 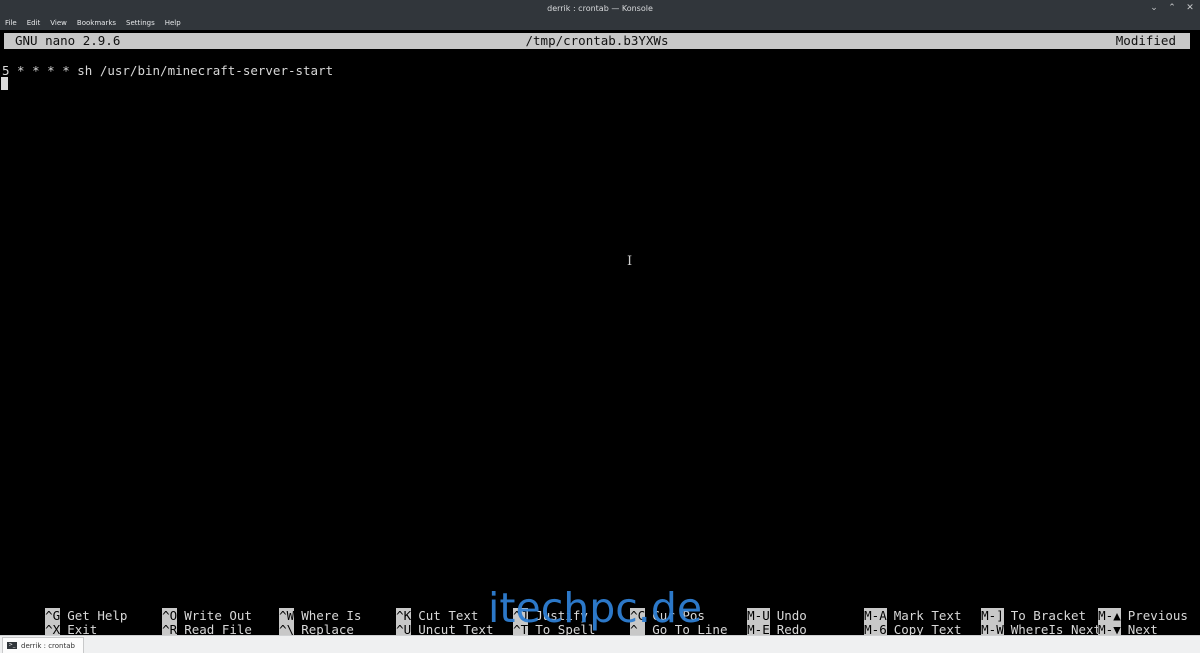 What do you see at coordinates (184, 623) in the screenshot?
I see `shortcut-read-file: ^R Read File` at bounding box center [184, 623].